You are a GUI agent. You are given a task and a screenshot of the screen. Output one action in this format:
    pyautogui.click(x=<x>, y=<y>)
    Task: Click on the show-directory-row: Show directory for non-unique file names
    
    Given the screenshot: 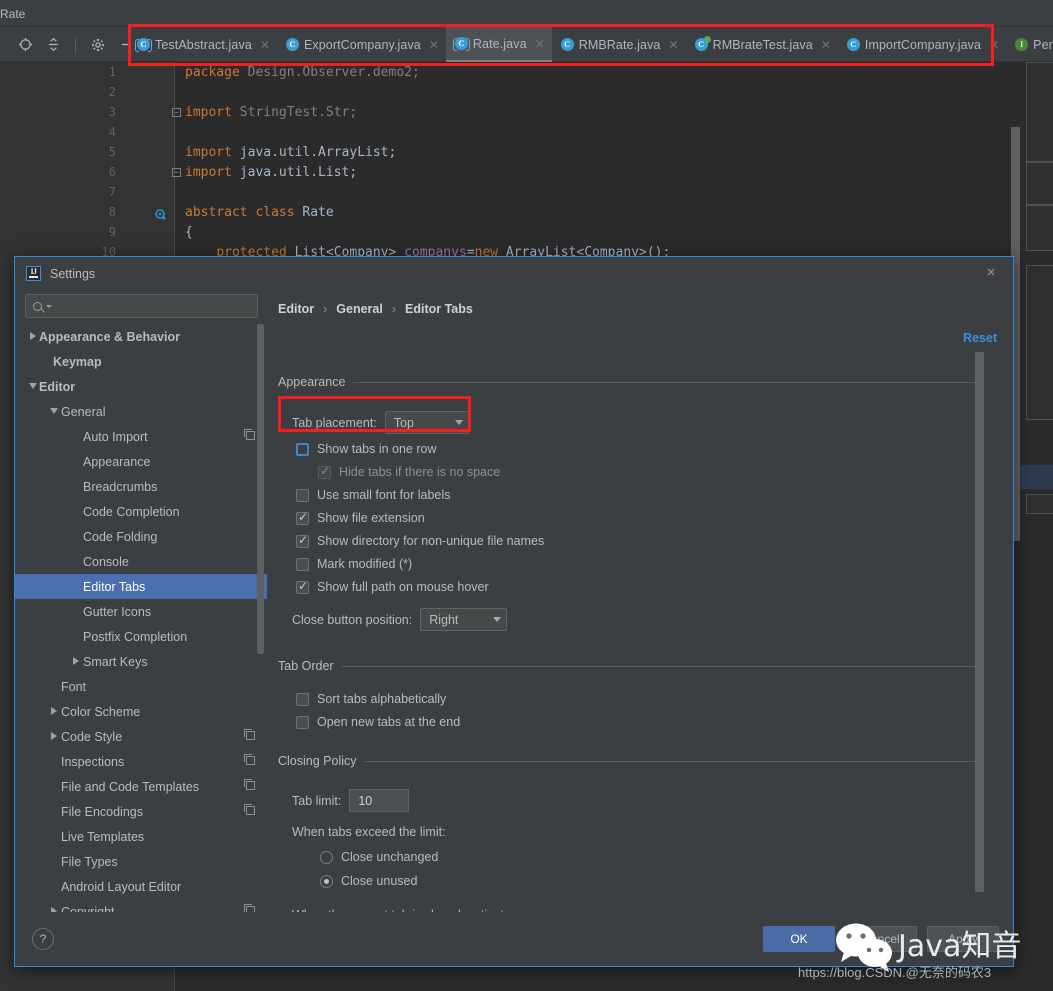 What is the action you would take?
    pyautogui.click(x=627, y=540)
    